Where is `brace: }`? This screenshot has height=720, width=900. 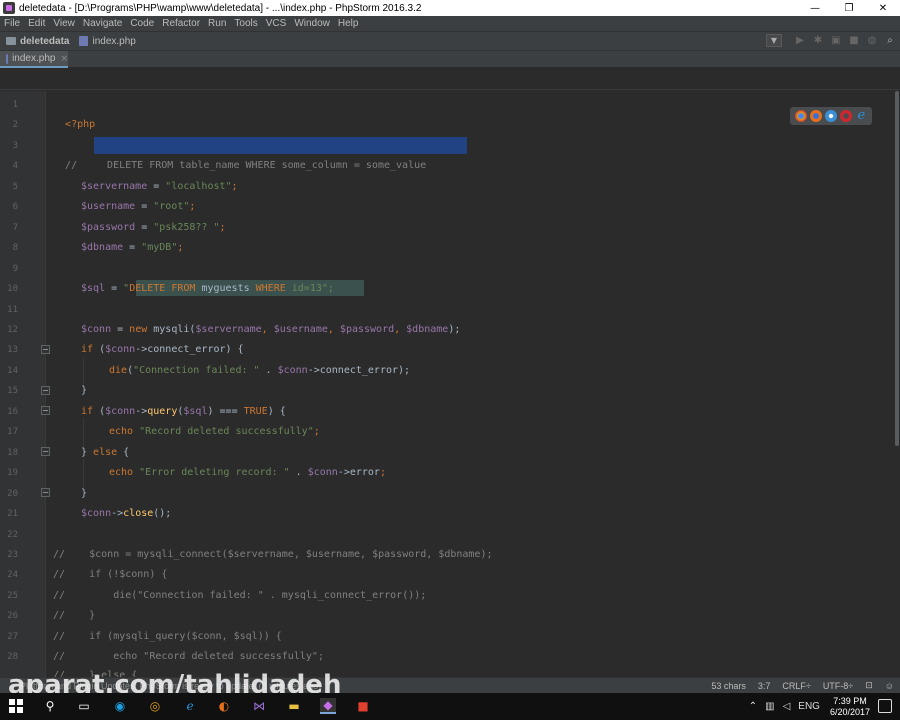
brace: } is located at coordinates (84, 493).